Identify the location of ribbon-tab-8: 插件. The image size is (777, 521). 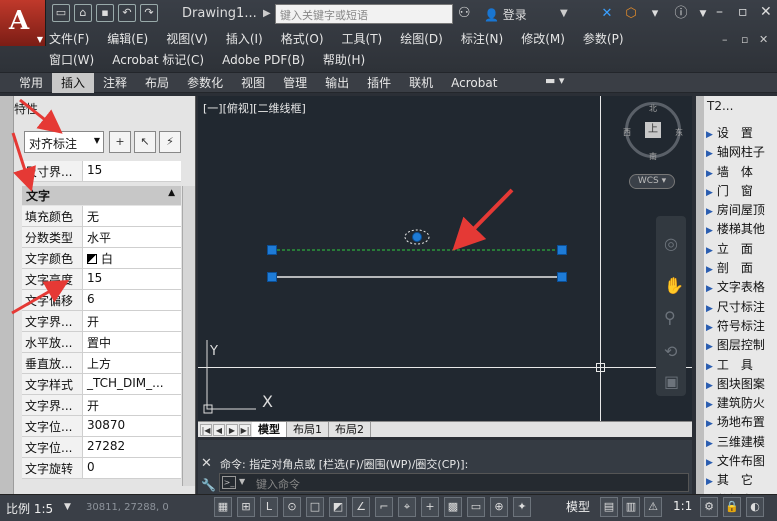
(379, 83).